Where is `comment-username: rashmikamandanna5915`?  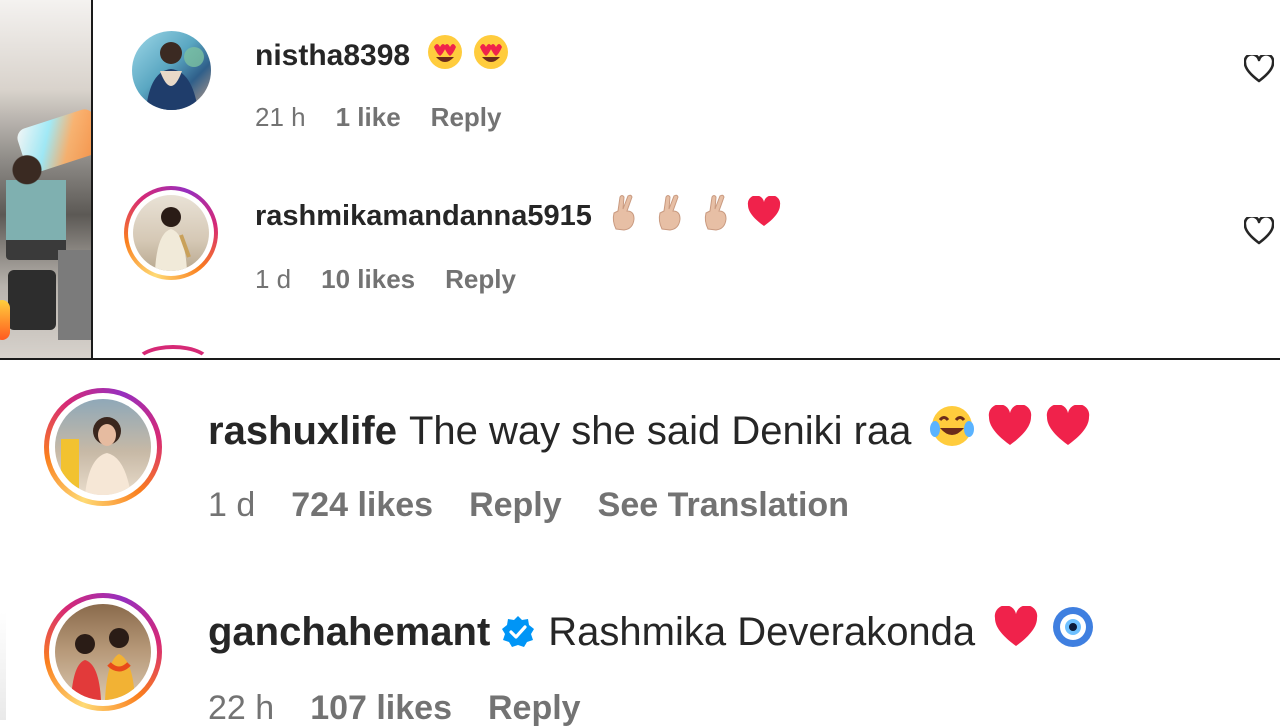
comment-username: rashmikamandanna5915 is located at coordinates (423, 216).